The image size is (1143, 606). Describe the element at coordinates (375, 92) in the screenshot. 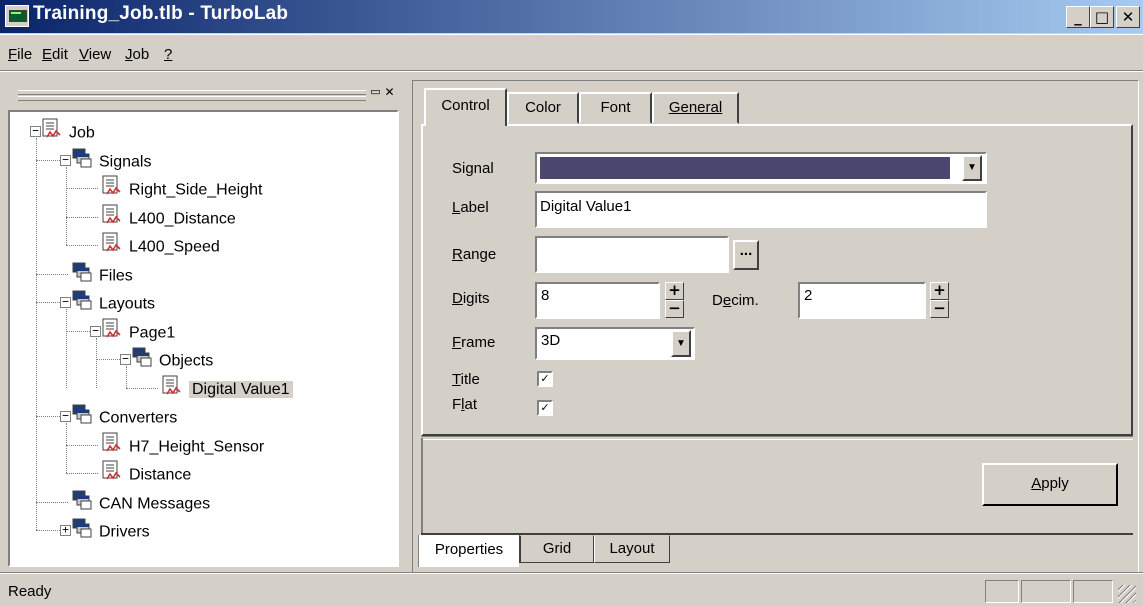

I see `dock-restore-icon: ▭` at that location.